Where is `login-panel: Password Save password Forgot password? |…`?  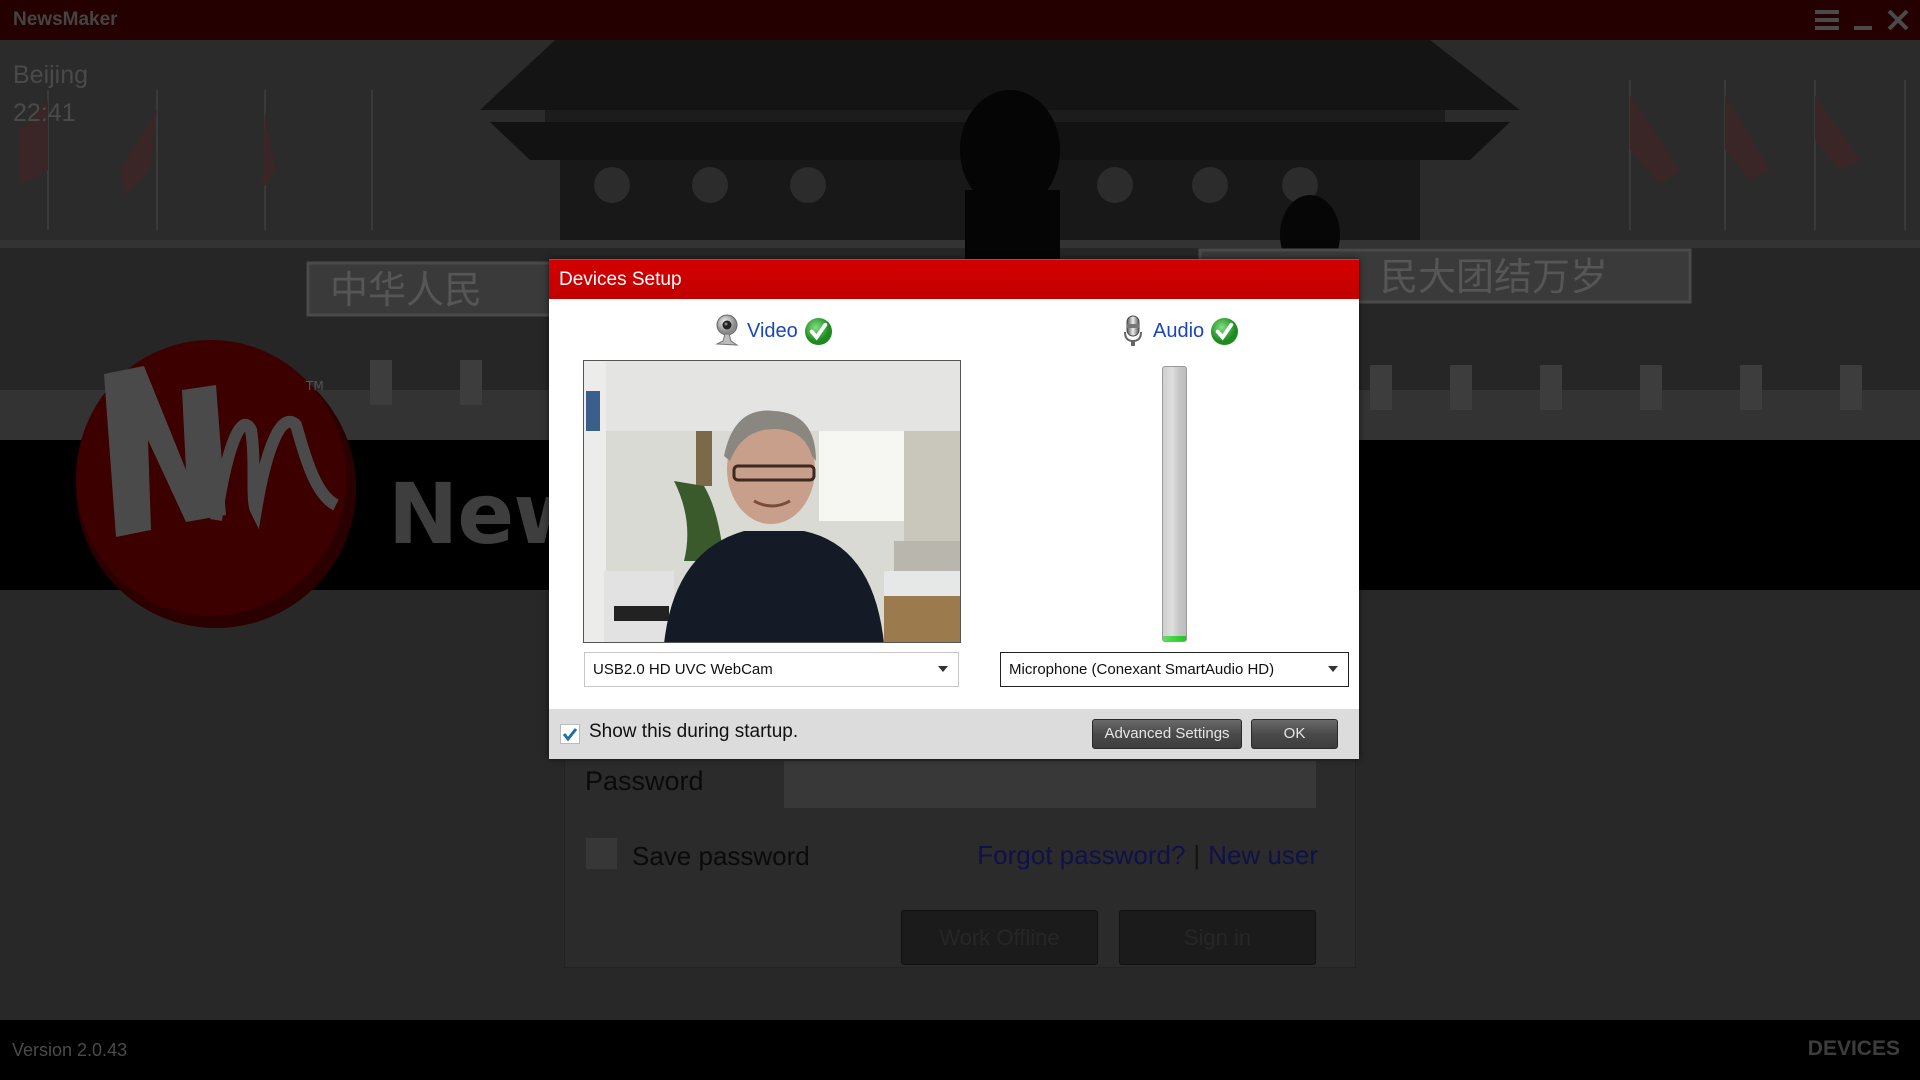 login-panel: Password Save password Forgot password? |… is located at coordinates (960, 856).